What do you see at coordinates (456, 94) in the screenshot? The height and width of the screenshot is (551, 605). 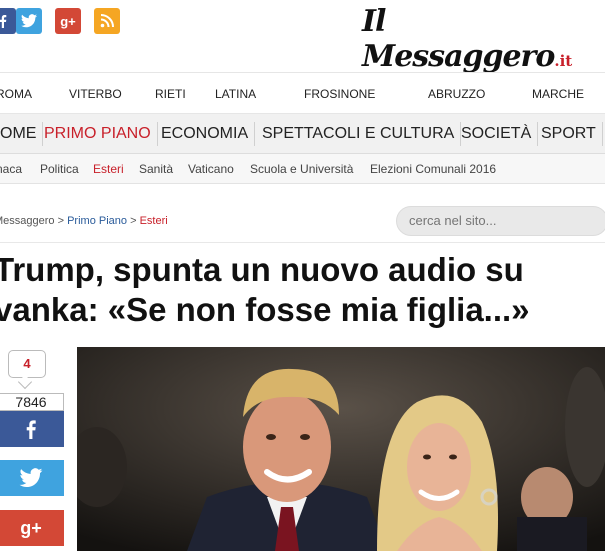 I see `city-link-abruzzo: ABRUZZO` at bounding box center [456, 94].